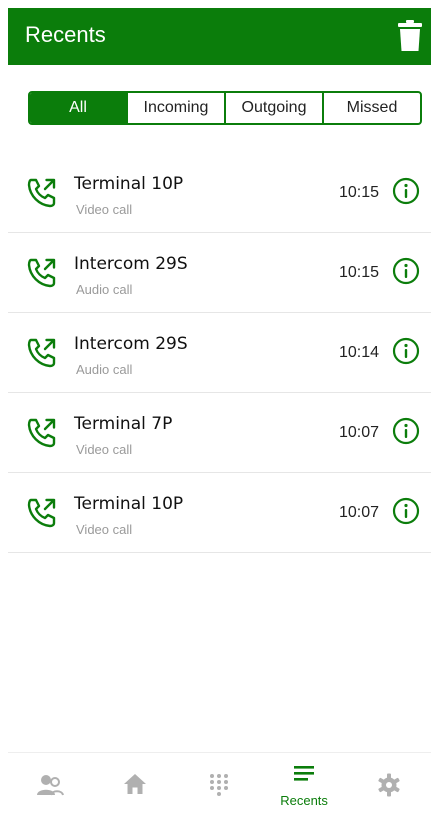 Image resolution: width=435 pixels, height=816 pixels. Describe the element at coordinates (371, 108) in the screenshot. I see `tab-missed: Missed` at that location.